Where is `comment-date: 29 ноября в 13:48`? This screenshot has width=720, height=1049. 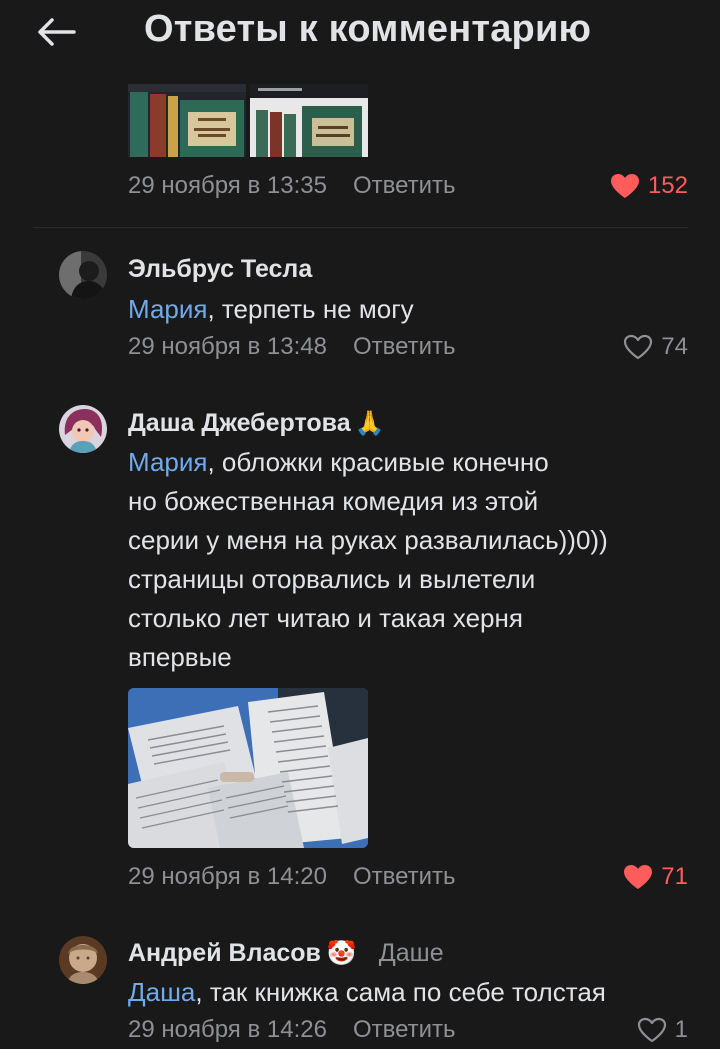 comment-date: 29 ноября в 13:48 is located at coordinates (227, 346).